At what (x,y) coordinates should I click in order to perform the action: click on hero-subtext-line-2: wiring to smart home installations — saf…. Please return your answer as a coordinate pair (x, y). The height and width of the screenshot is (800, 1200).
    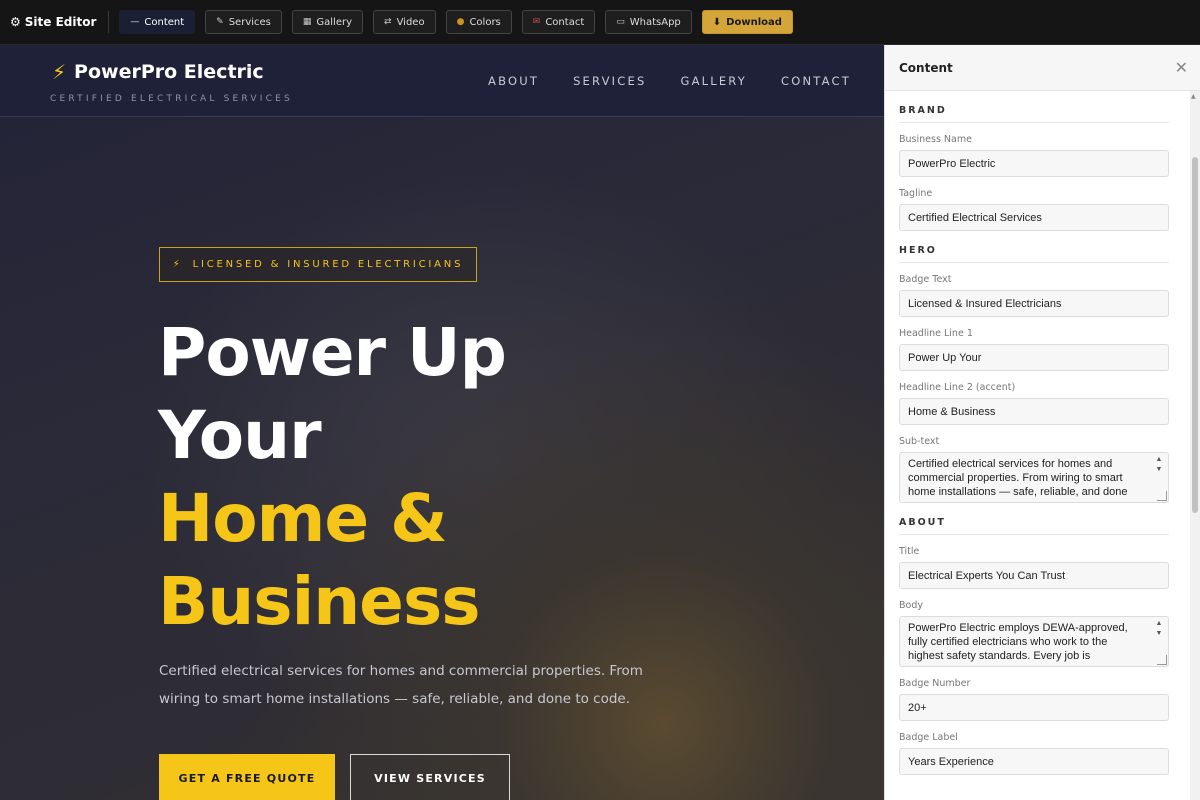
    Looking at the image, I should click on (395, 699).